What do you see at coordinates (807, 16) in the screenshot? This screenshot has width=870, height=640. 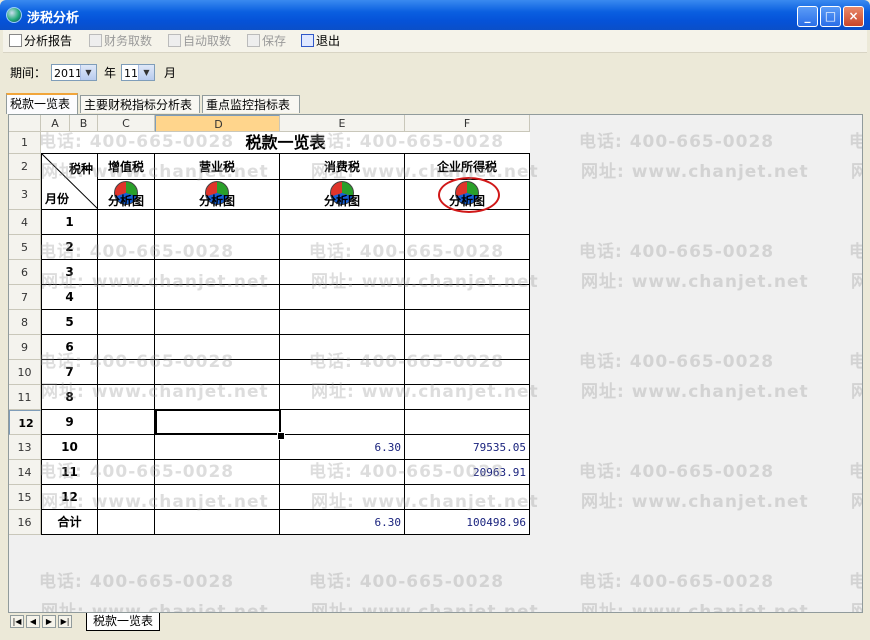 I see `minimize-button: _` at bounding box center [807, 16].